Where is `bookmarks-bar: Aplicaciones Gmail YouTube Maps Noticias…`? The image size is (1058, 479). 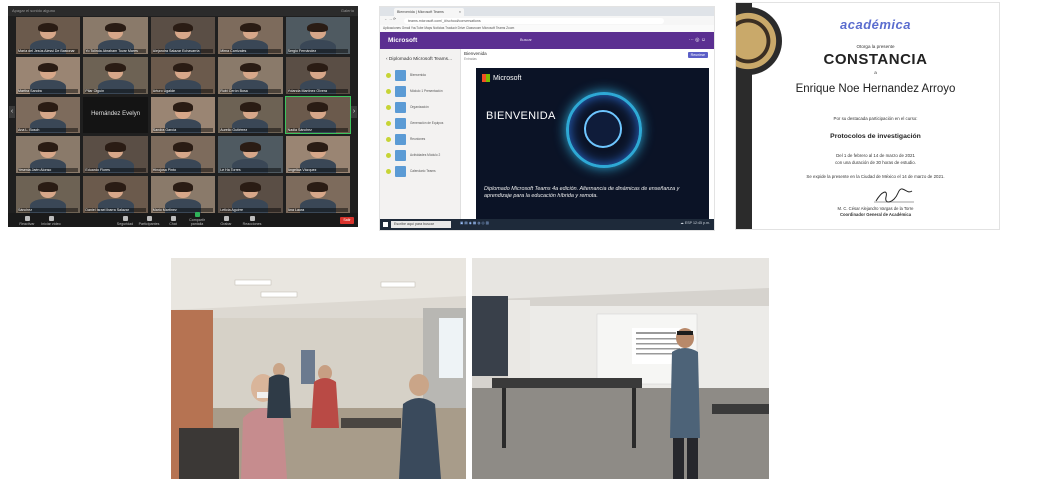 bookmarks-bar: Aplicaciones Gmail YouTube Maps Noticias… is located at coordinates (547, 28).